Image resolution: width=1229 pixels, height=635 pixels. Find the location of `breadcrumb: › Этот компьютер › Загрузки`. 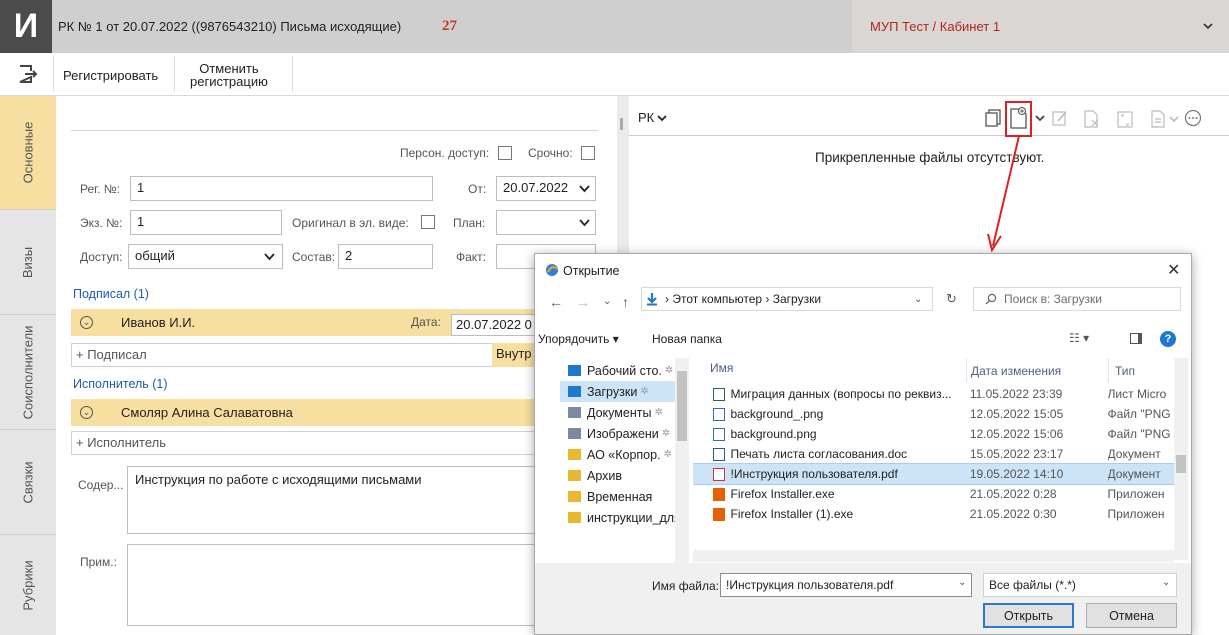

breadcrumb: › Этот компьютер › Загрузки is located at coordinates (743, 299).